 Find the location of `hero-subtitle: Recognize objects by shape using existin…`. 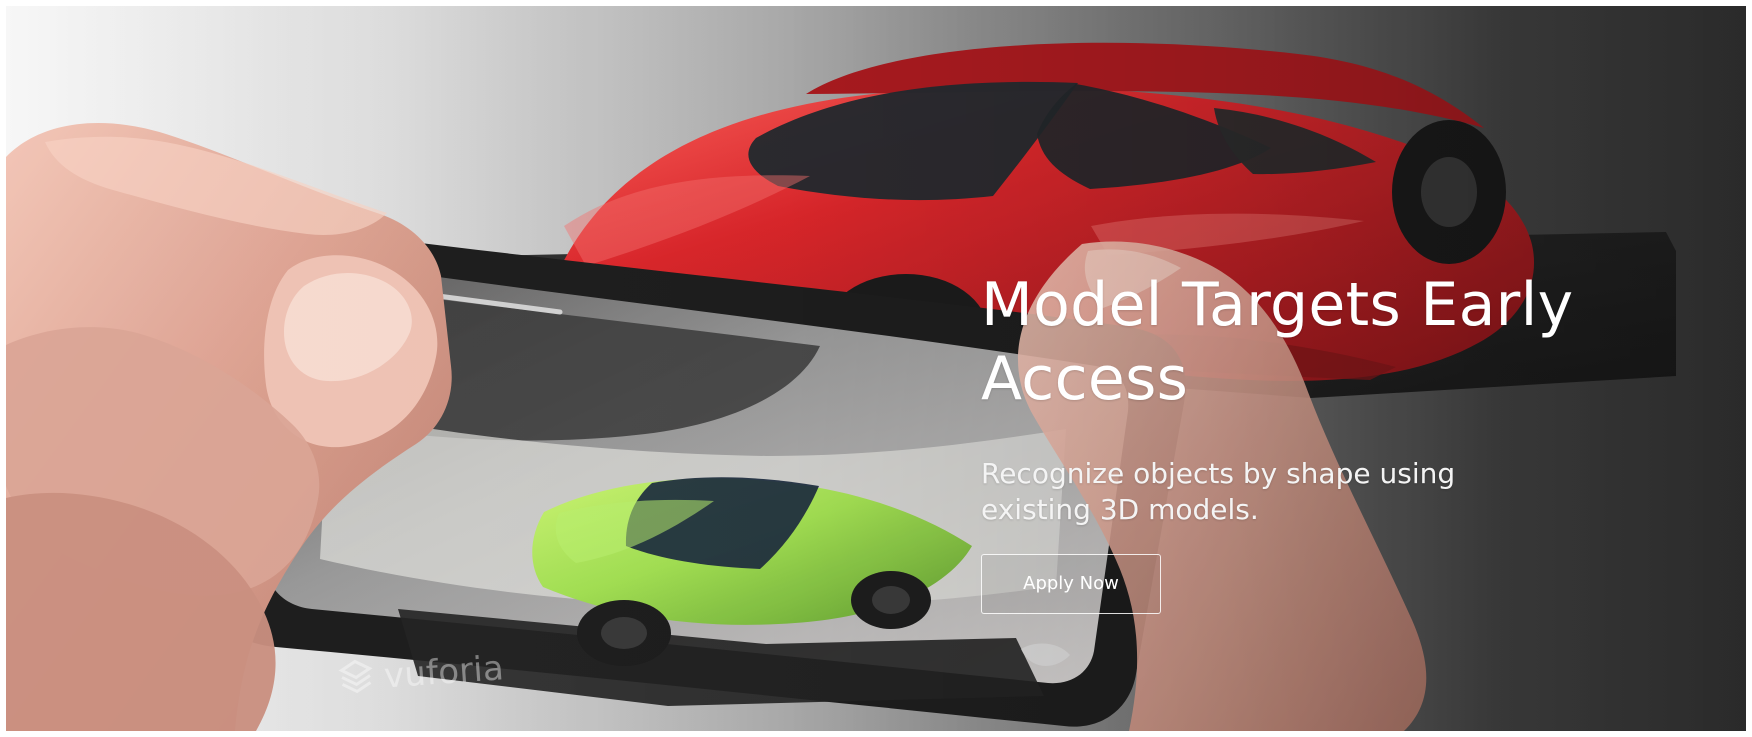

hero-subtitle: Recognize objects by shape using existin… is located at coordinates (1261, 492).